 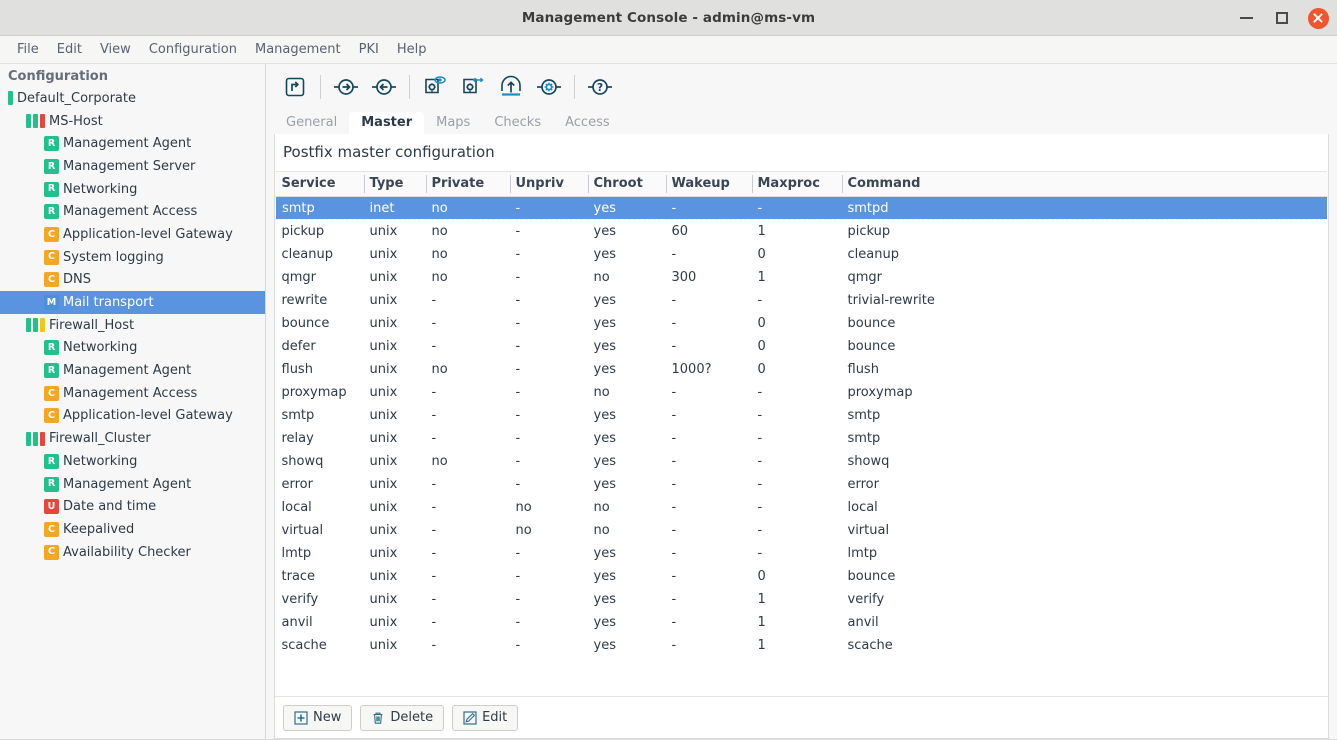 What do you see at coordinates (1084, 184) in the screenshot?
I see `column-header-command: Command` at bounding box center [1084, 184].